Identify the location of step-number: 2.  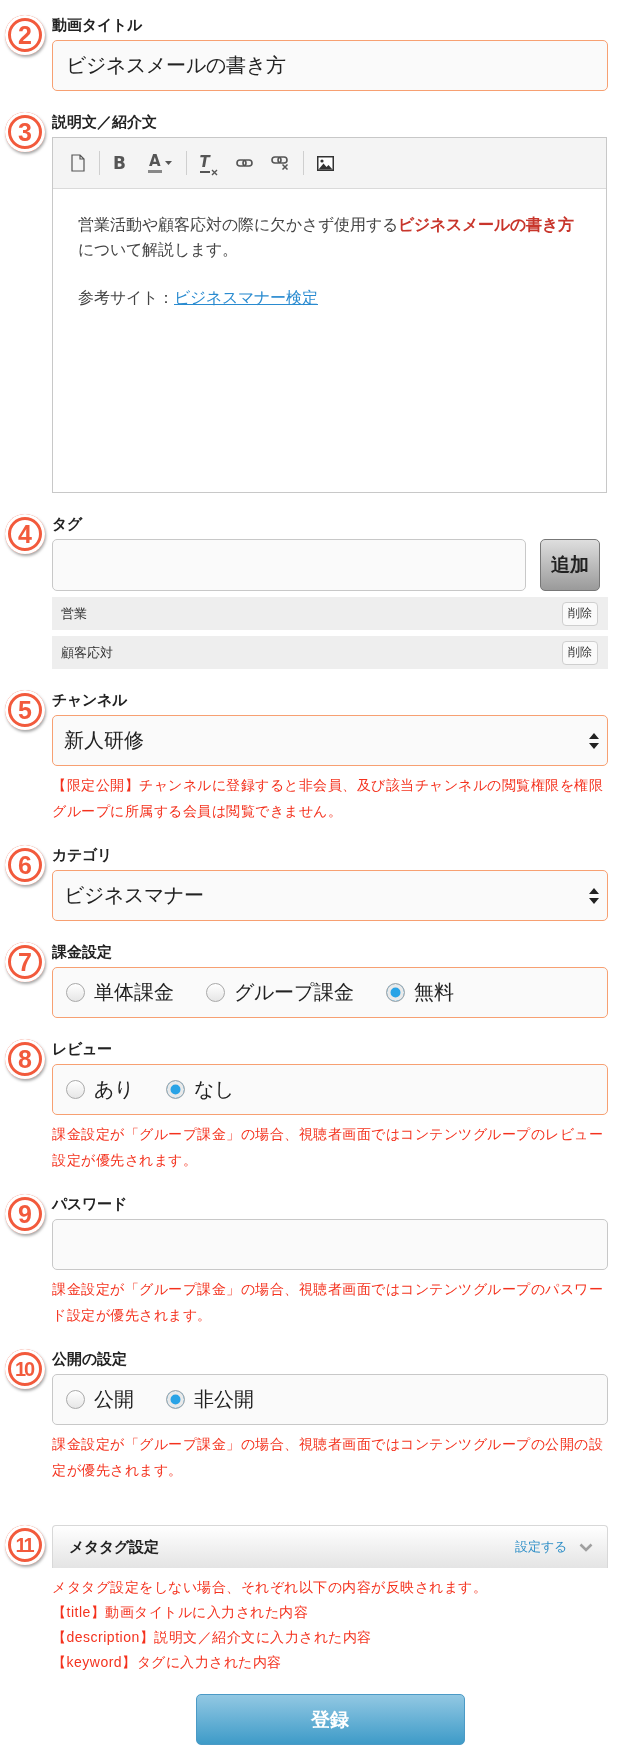
(25, 35).